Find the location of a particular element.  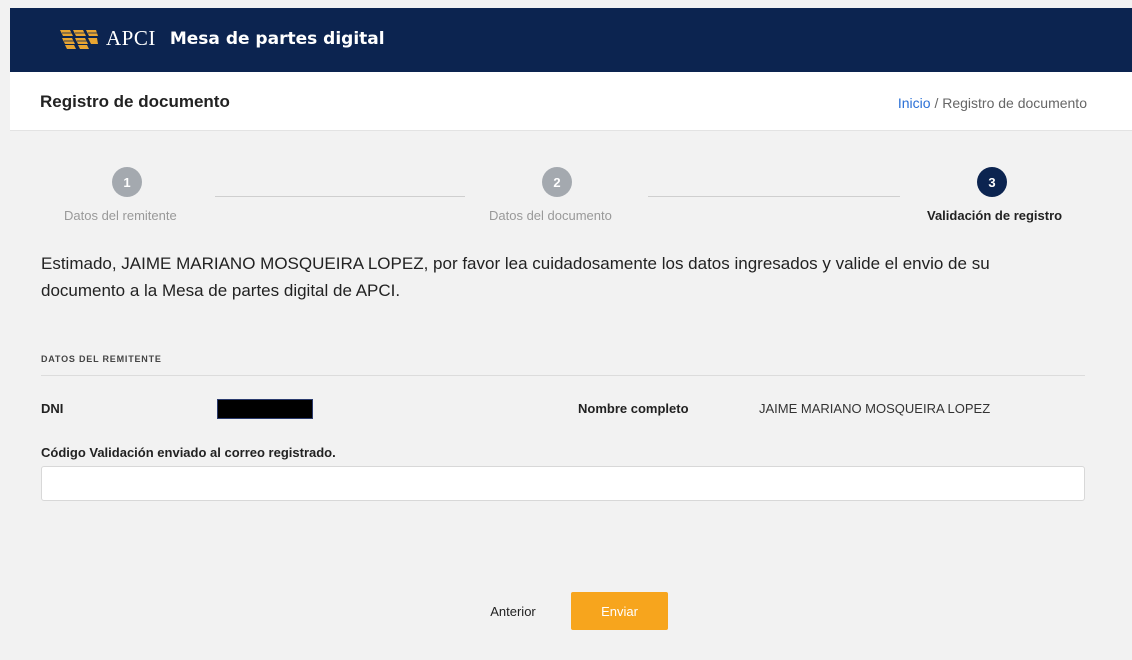

section-divider is located at coordinates (563, 375).